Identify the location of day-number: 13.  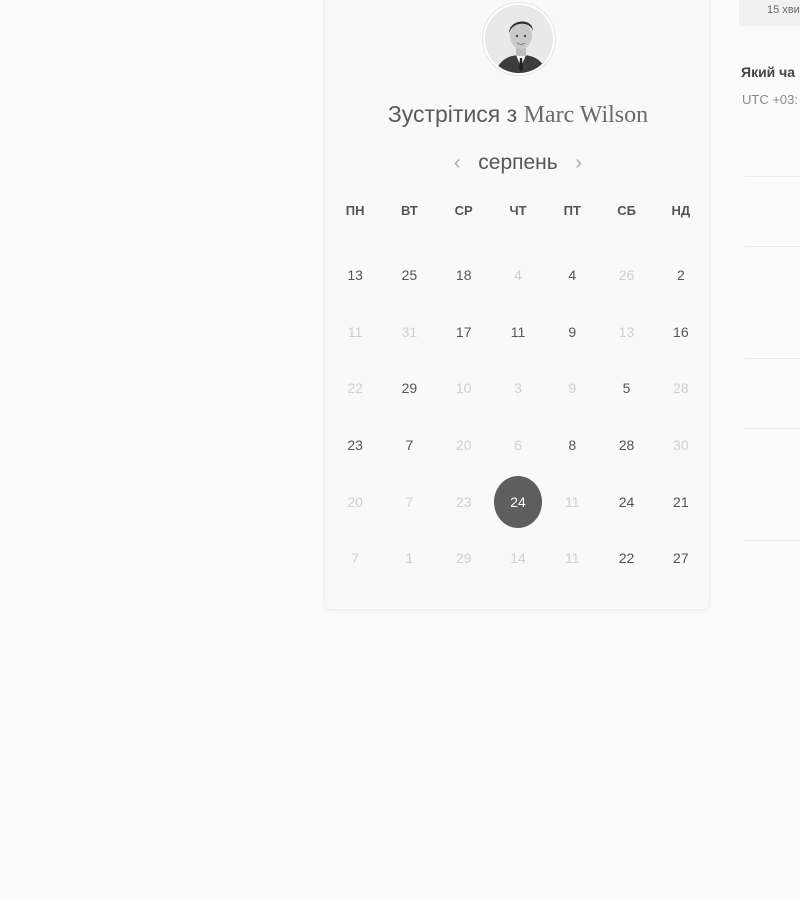
(626, 331).